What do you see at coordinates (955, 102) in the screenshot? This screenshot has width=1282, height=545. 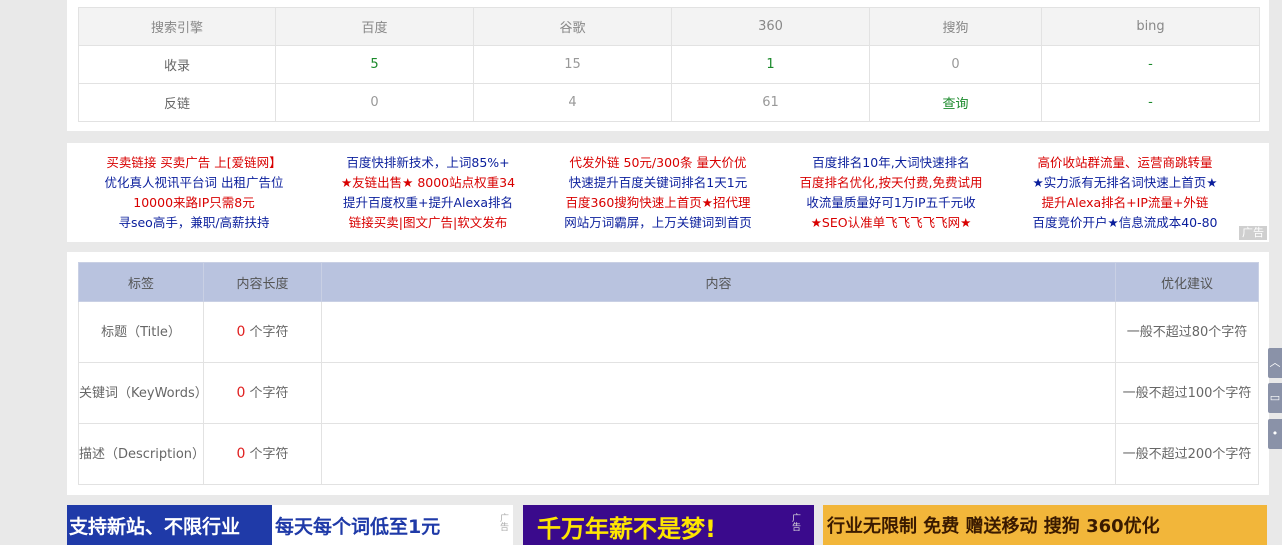 I see `backlinks-sogou-query-link: 查询` at bounding box center [955, 102].